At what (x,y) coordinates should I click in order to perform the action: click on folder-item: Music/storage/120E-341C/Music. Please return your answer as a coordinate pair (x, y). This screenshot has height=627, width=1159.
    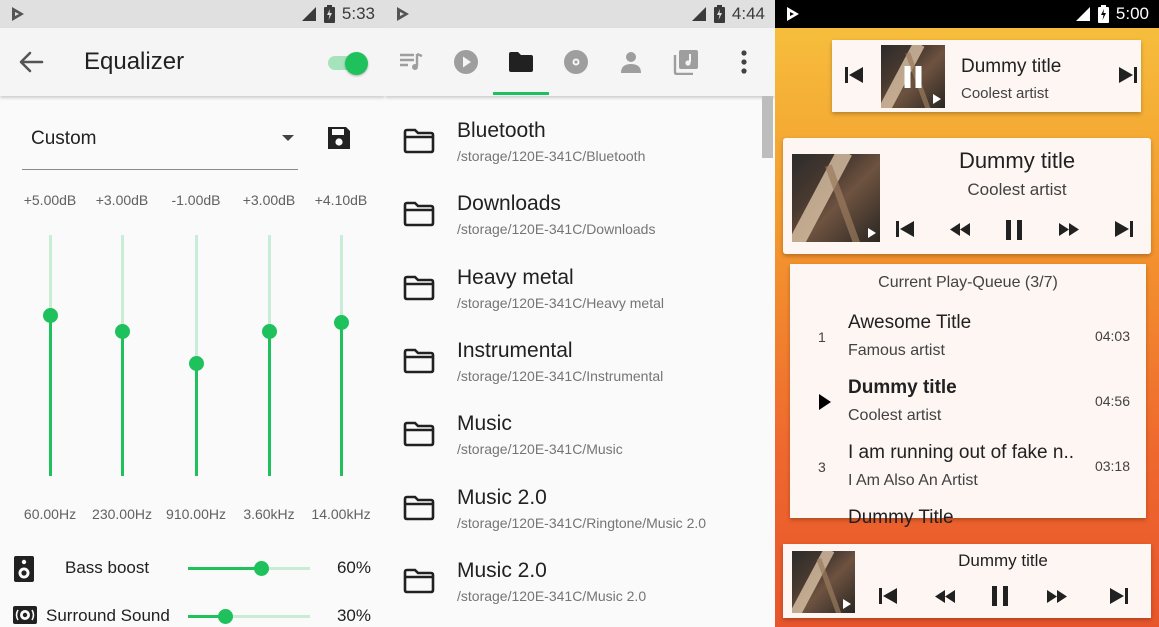
    Looking at the image, I should click on (573, 433).